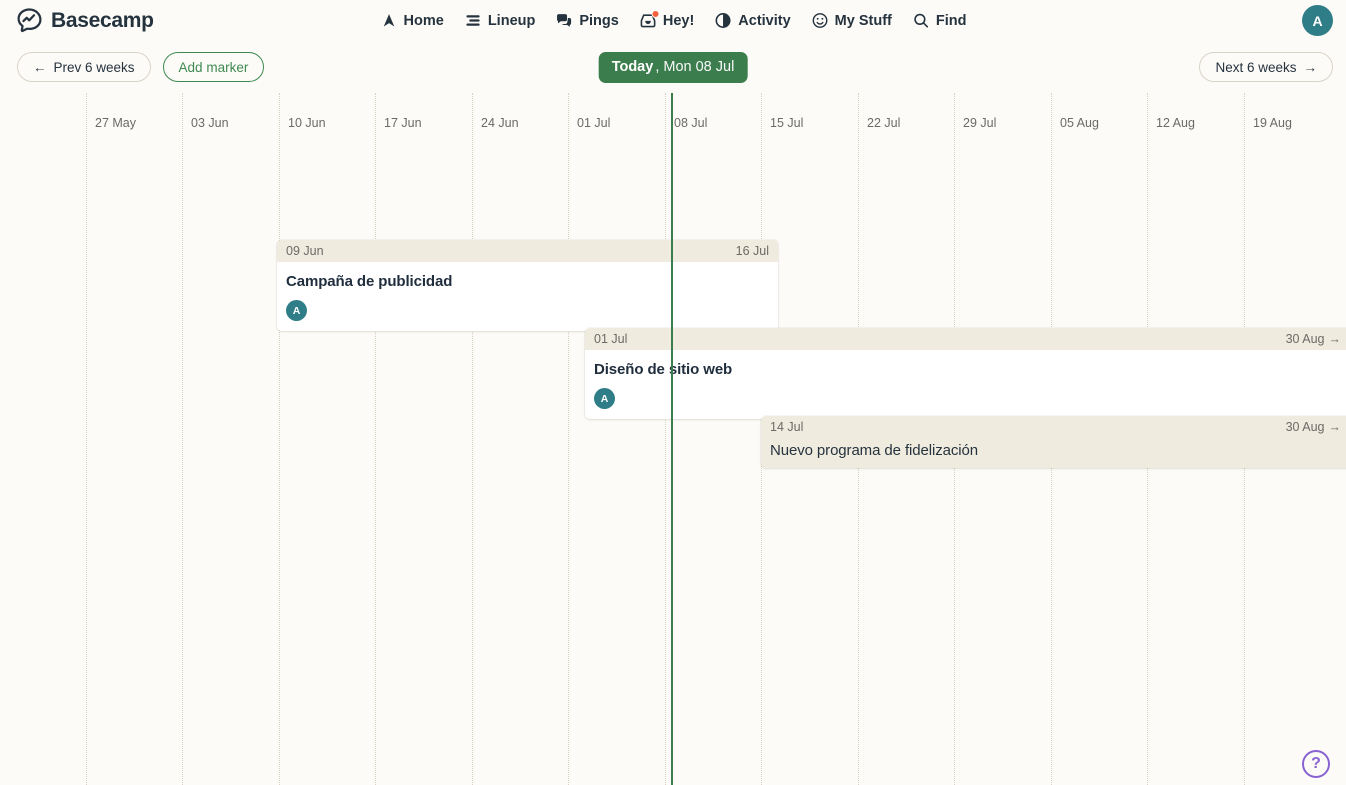 The image size is (1346, 785). I want to click on prev-6-weeks-label: Prev 6 weeks, so click(94, 67).